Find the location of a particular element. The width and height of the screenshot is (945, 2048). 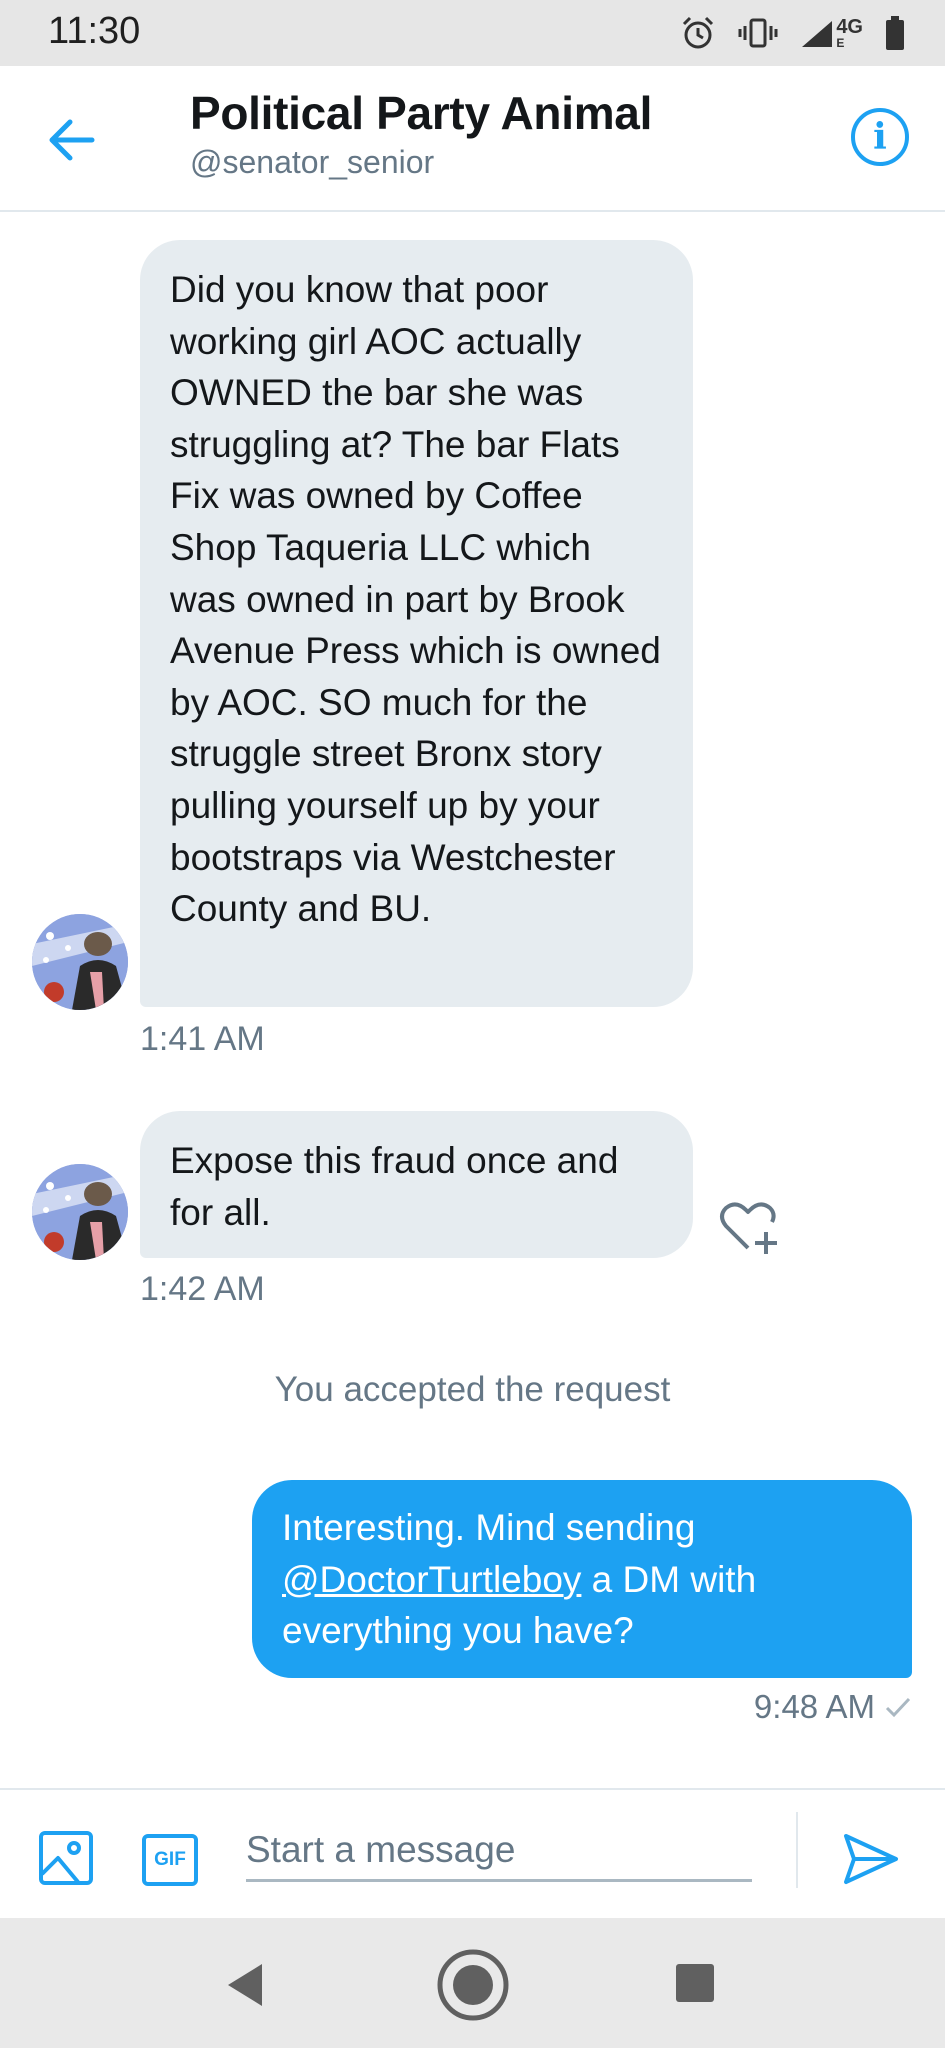

outgoing-timestamp-row: 9:48 AM is located at coordinates (832, 1707).